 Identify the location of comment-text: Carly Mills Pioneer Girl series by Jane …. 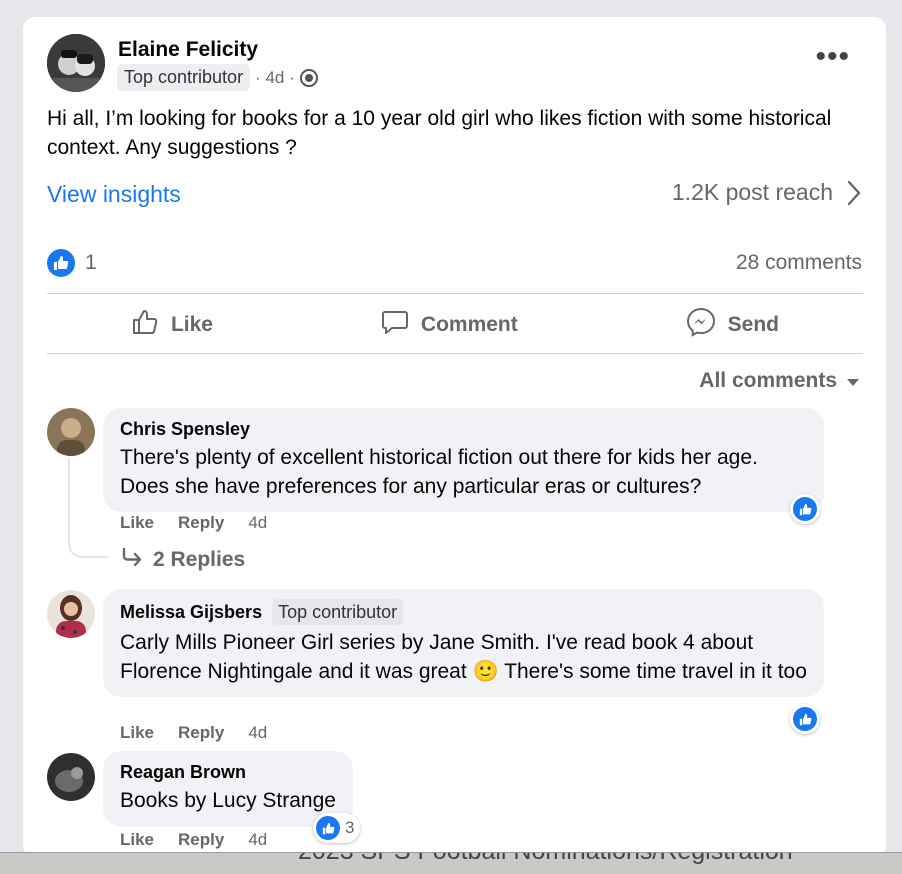
(463, 657).